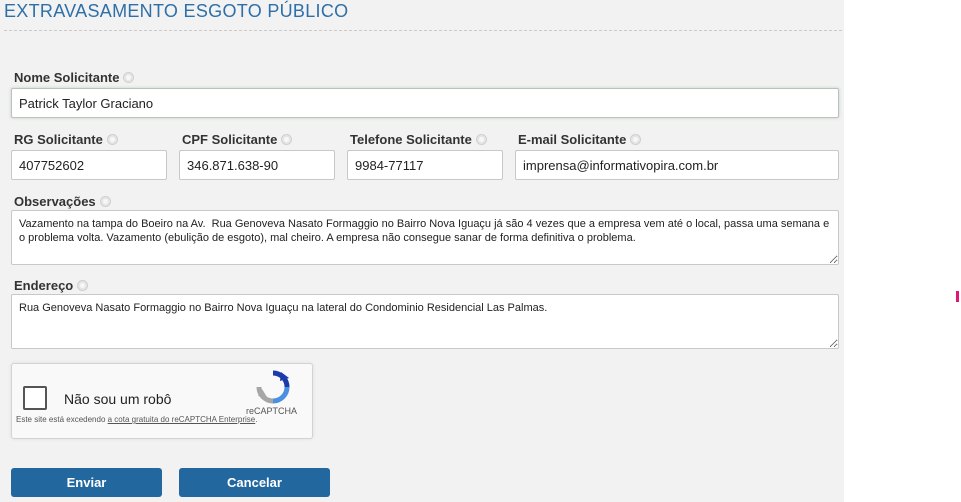  Describe the element at coordinates (176, 11) in the screenshot. I see `page-title: EXTRAVASAMENTO ESGOTO PÚBLICO` at that location.